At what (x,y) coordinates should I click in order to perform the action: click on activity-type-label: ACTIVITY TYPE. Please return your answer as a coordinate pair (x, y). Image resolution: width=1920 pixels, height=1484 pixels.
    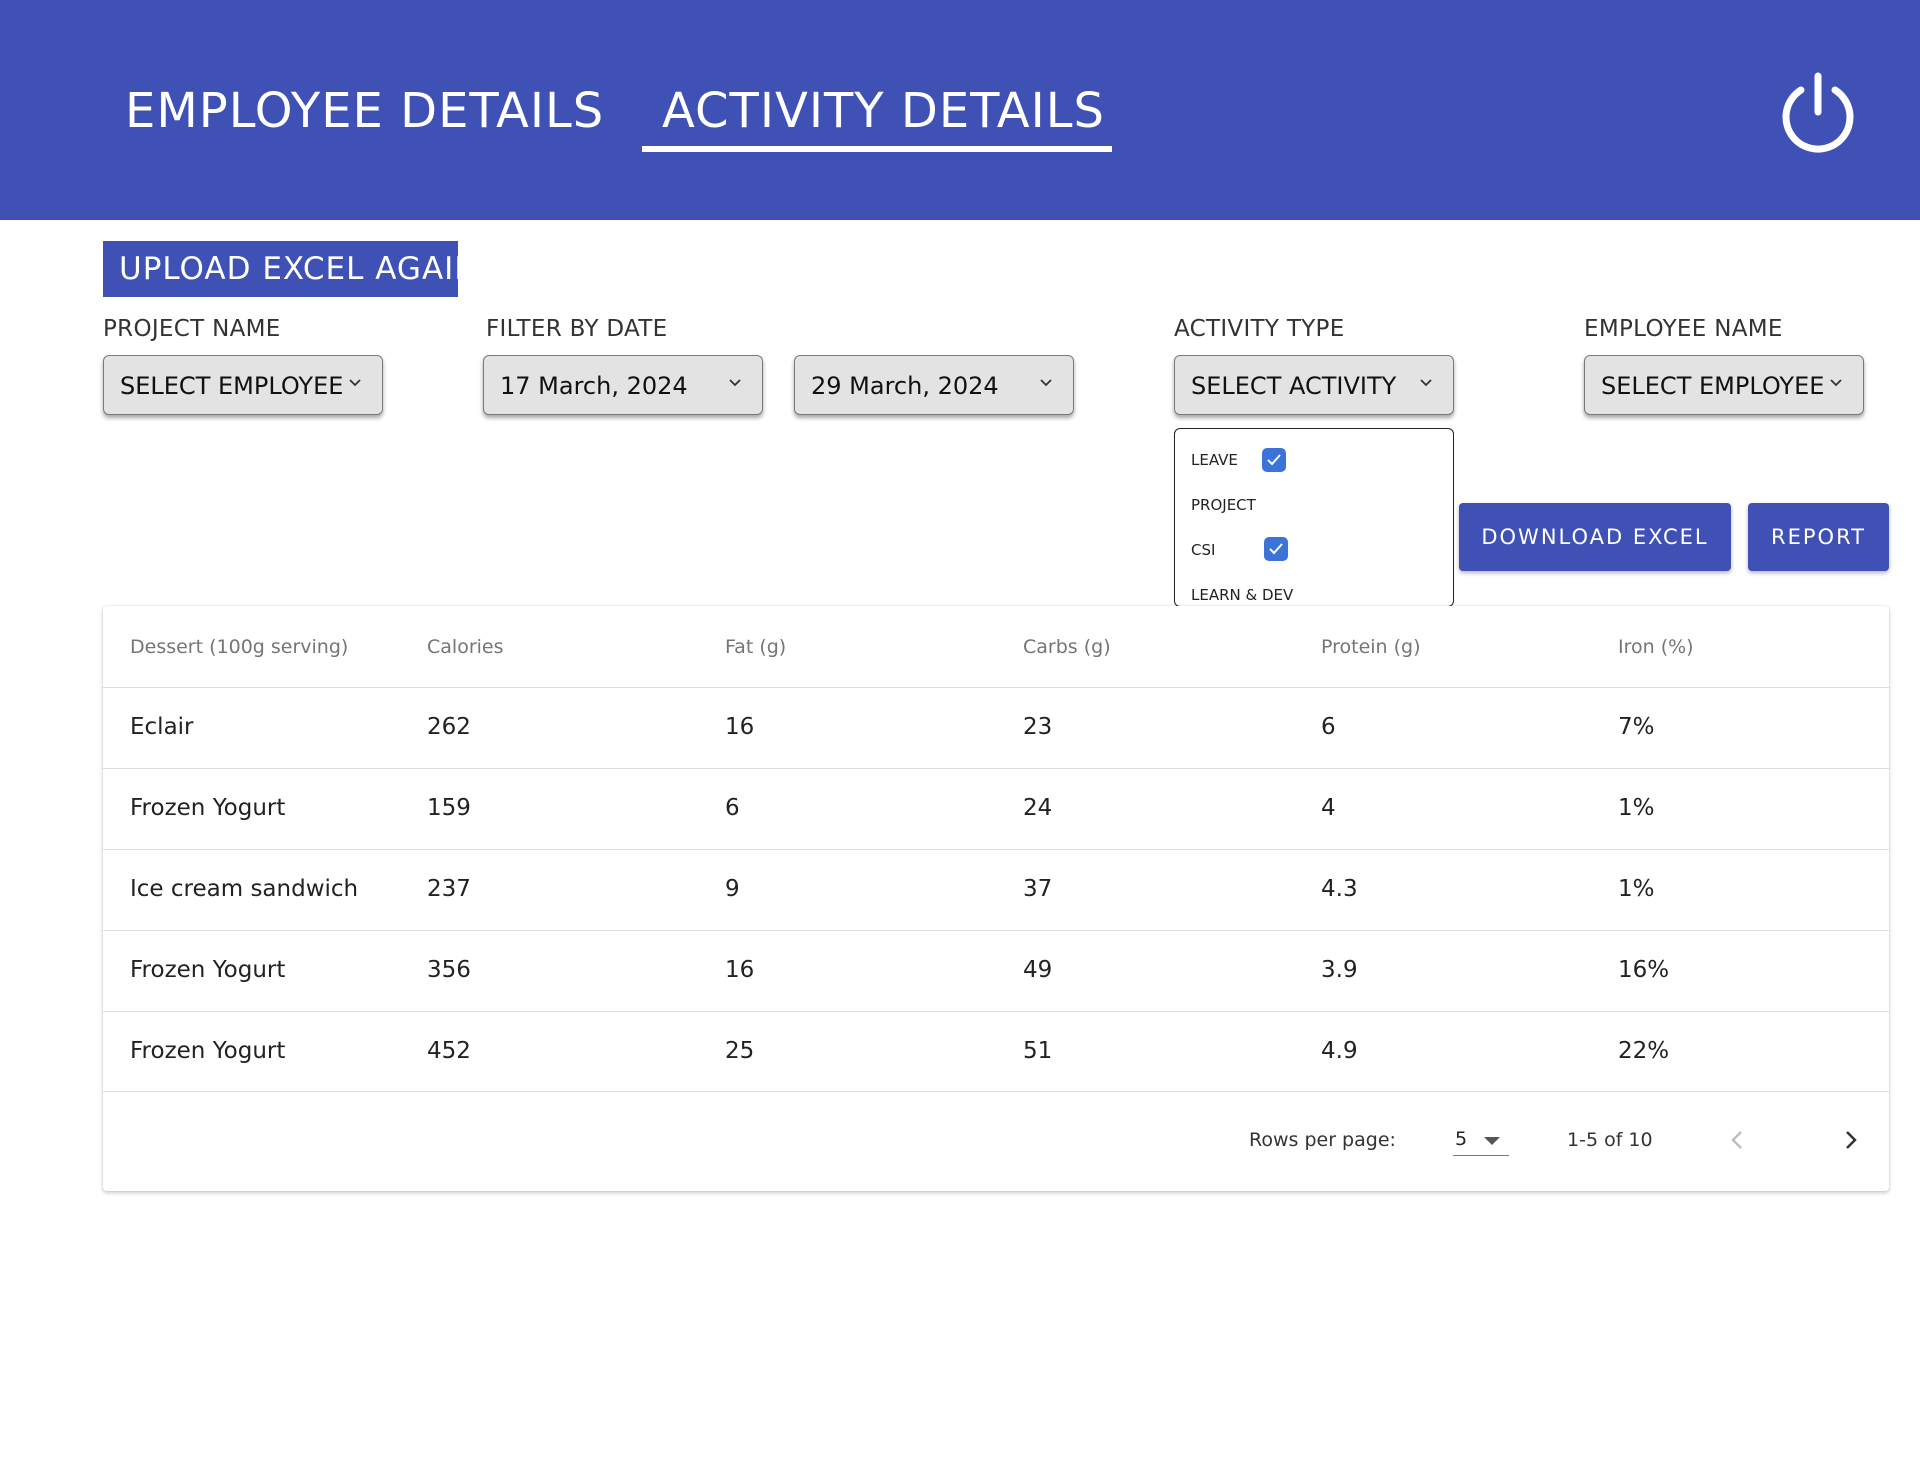
    Looking at the image, I should click on (1259, 329).